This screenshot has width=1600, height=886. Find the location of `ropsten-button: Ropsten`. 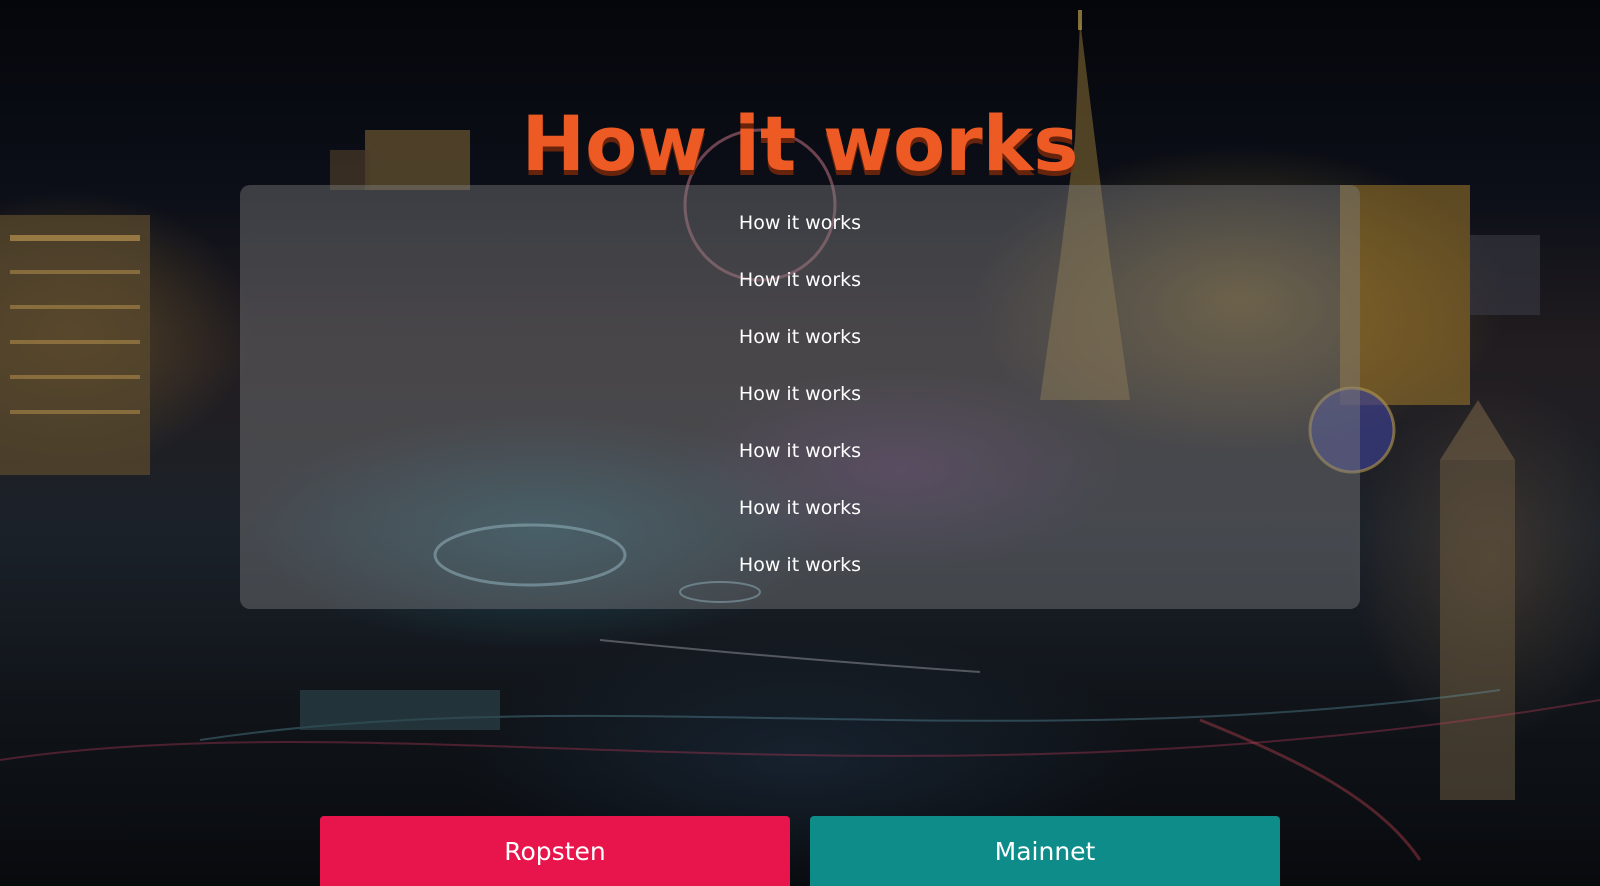

ropsten-button: Ropsten is located at coordinates (555, 851).